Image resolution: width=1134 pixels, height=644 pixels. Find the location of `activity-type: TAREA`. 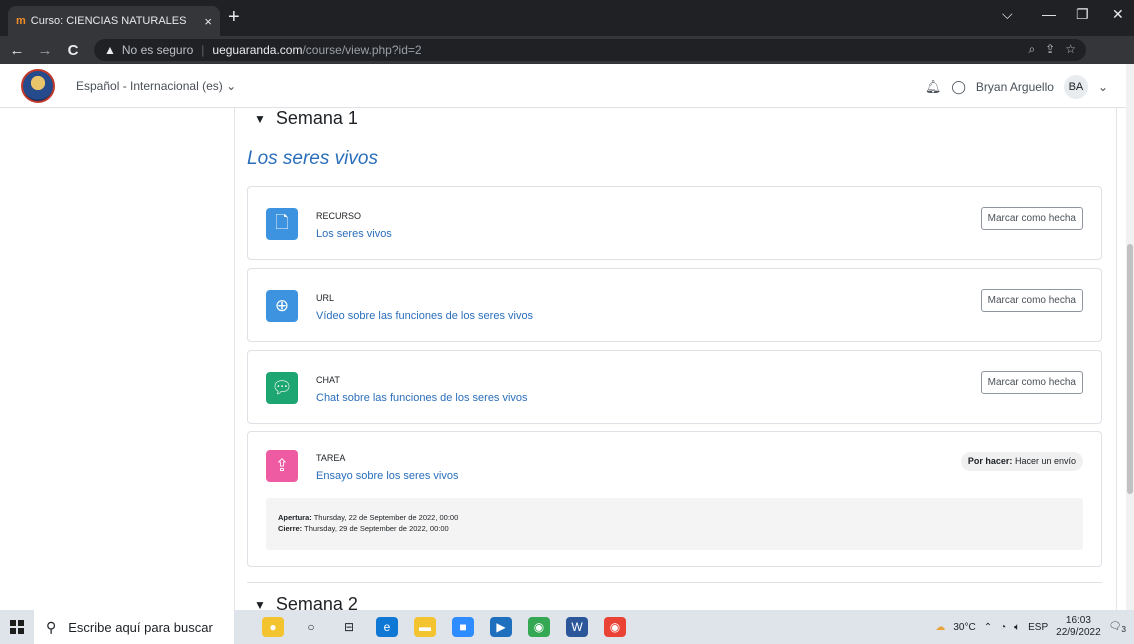

activity-type: TAREA is located at coordinates (331, 458).